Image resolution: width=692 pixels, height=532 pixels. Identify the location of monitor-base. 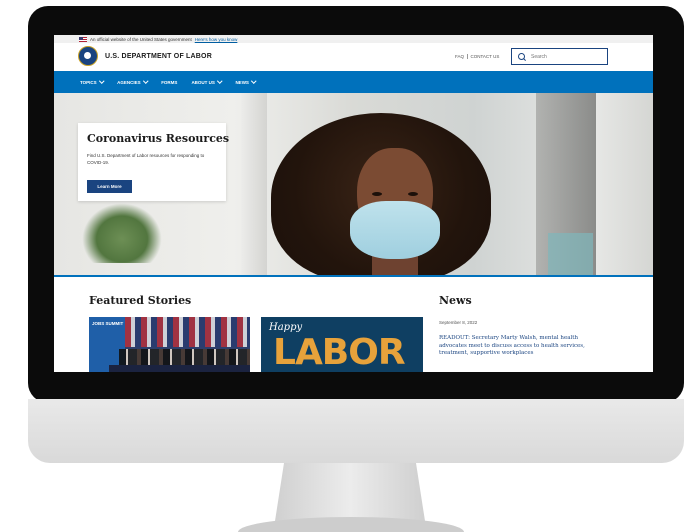
(351, 524).